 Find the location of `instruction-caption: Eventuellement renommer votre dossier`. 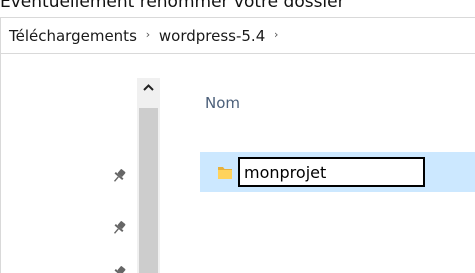

instruction-caption: Eventuellement renommer votre dossier is located at coordinates (172, 6).